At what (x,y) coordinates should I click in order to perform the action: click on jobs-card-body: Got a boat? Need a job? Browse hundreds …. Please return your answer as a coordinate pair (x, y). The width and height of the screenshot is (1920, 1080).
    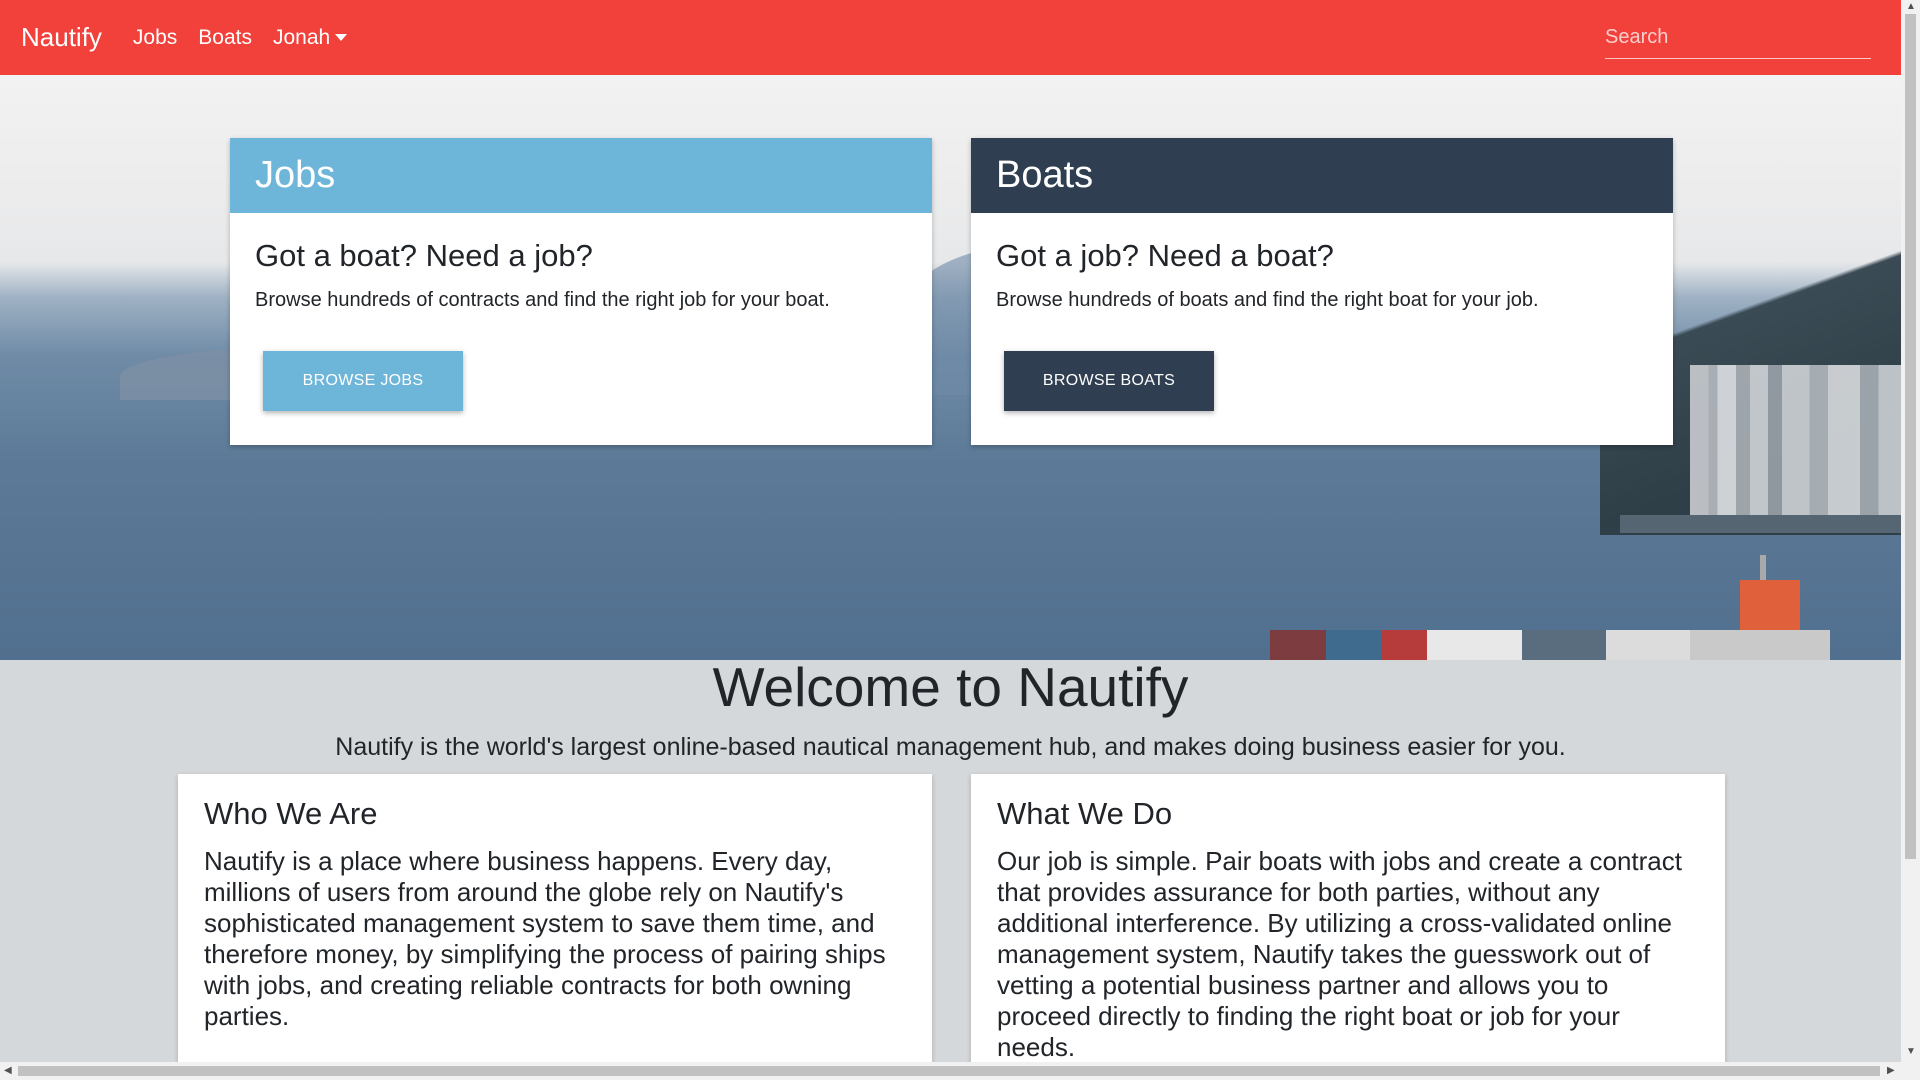
    Looking at the image, I should click on (581, 262).